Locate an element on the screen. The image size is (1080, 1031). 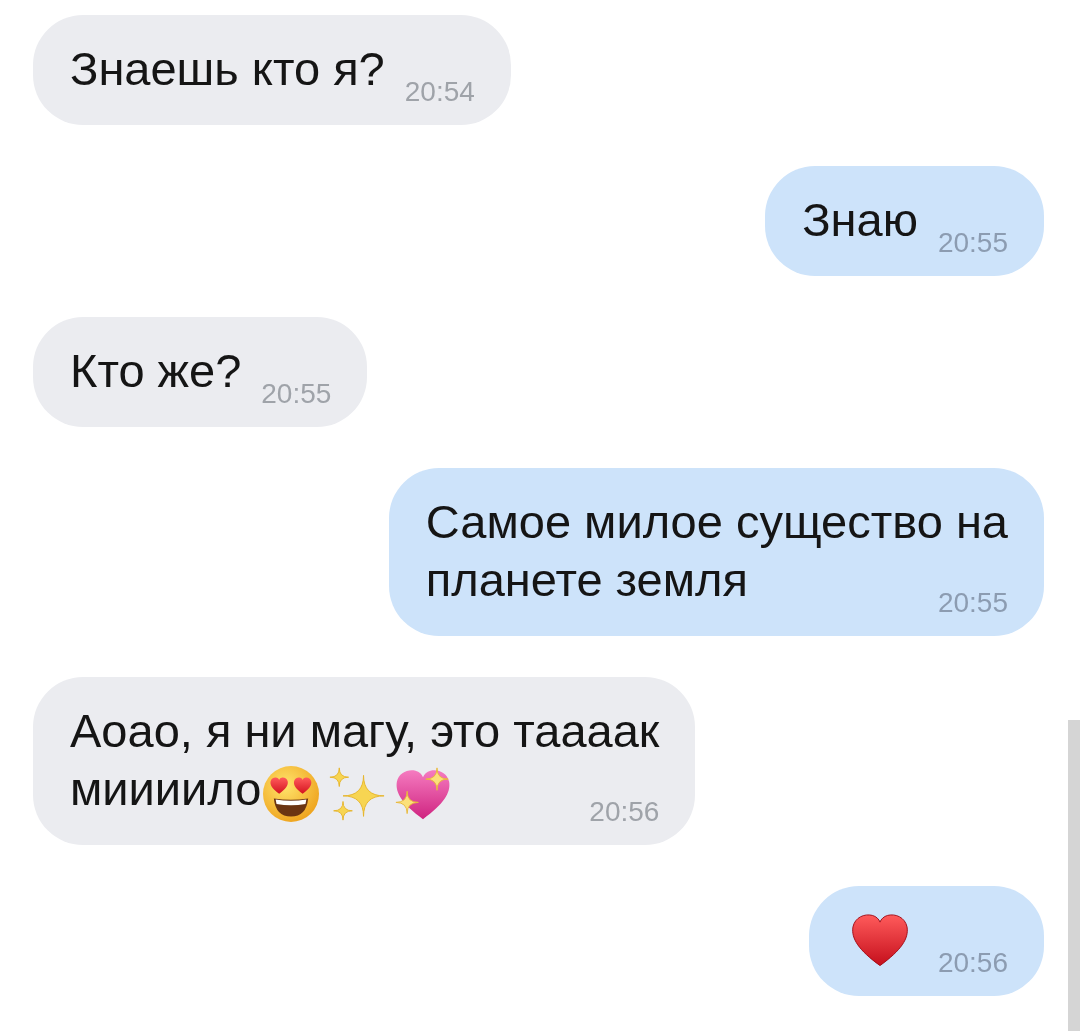
message-text: Знаешь кто я? is located at coordinates (227, 69).